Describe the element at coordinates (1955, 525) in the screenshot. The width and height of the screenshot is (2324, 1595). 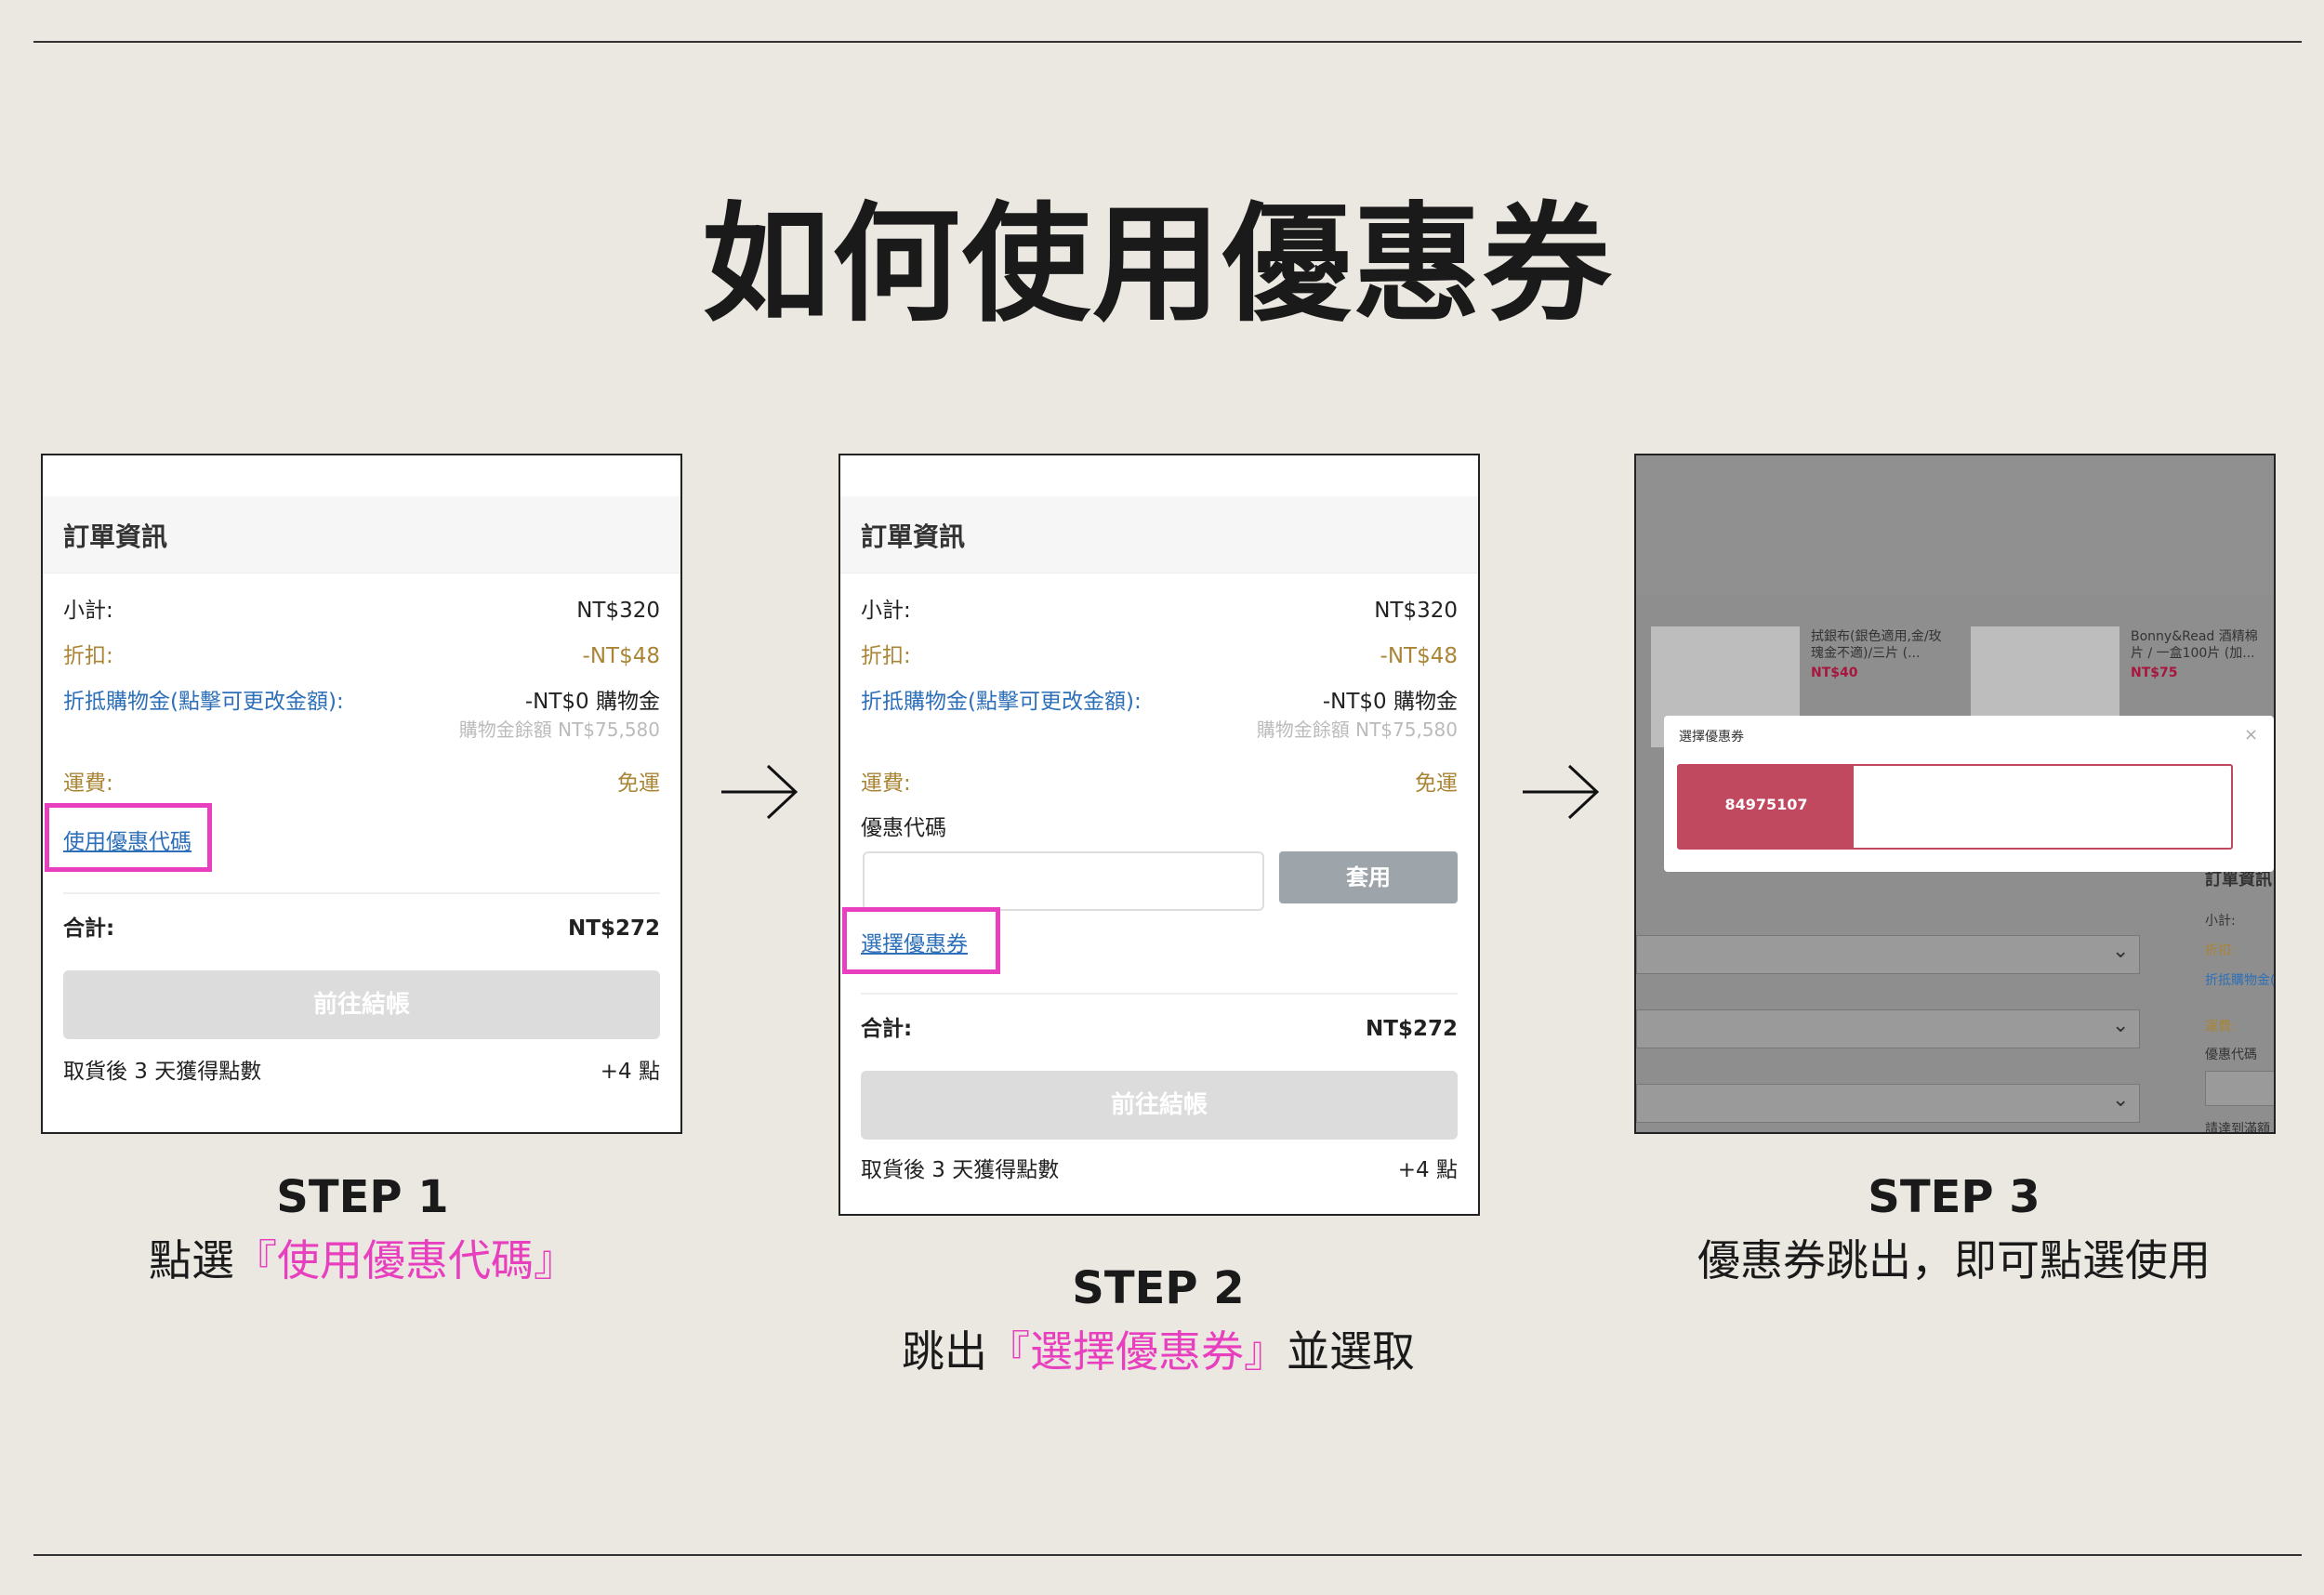
I see `dimmed-background` at that location.